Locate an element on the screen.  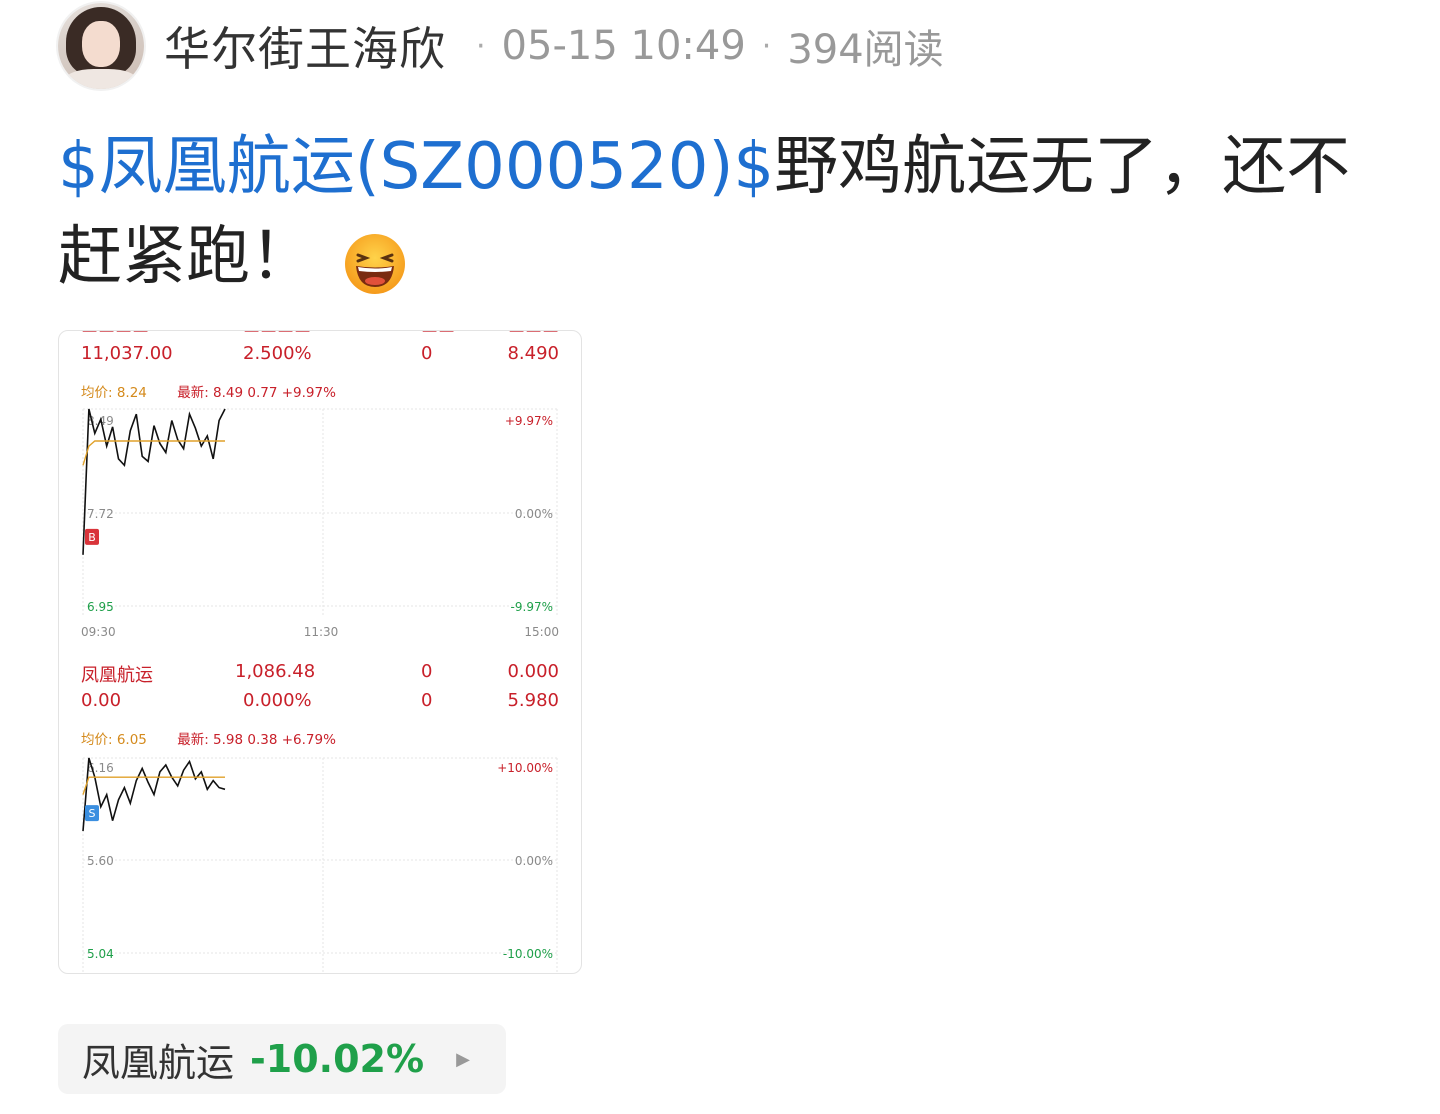
chart1-ylabel-low: 6.95 is located at coordinates (100, 607).